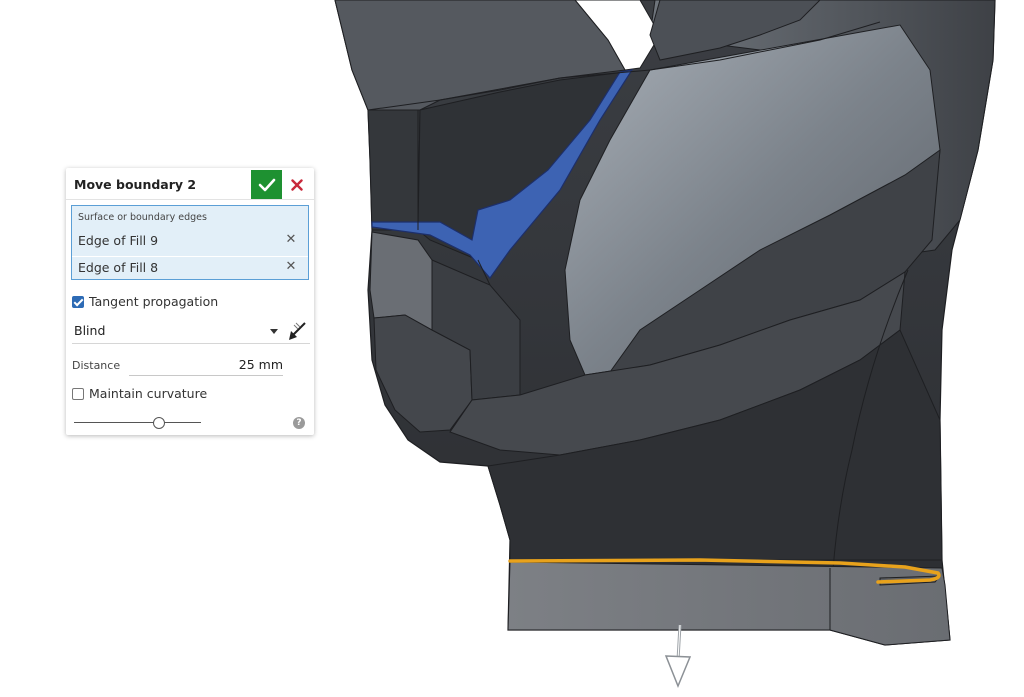 The width and height of the screenshot is (1024, 697). I want to click on close-icon, so click(297, 184).